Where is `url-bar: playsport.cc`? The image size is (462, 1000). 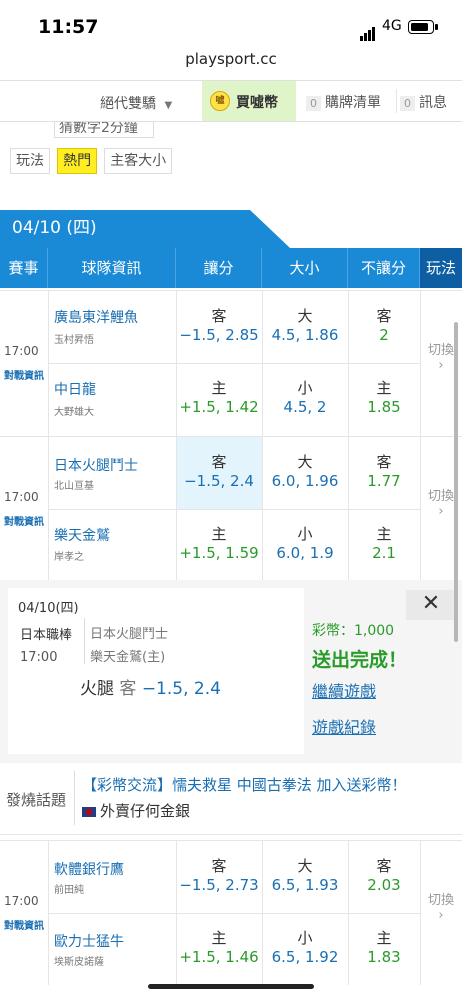 url-bar: playsport.cc is located at coordinates (231, 59).